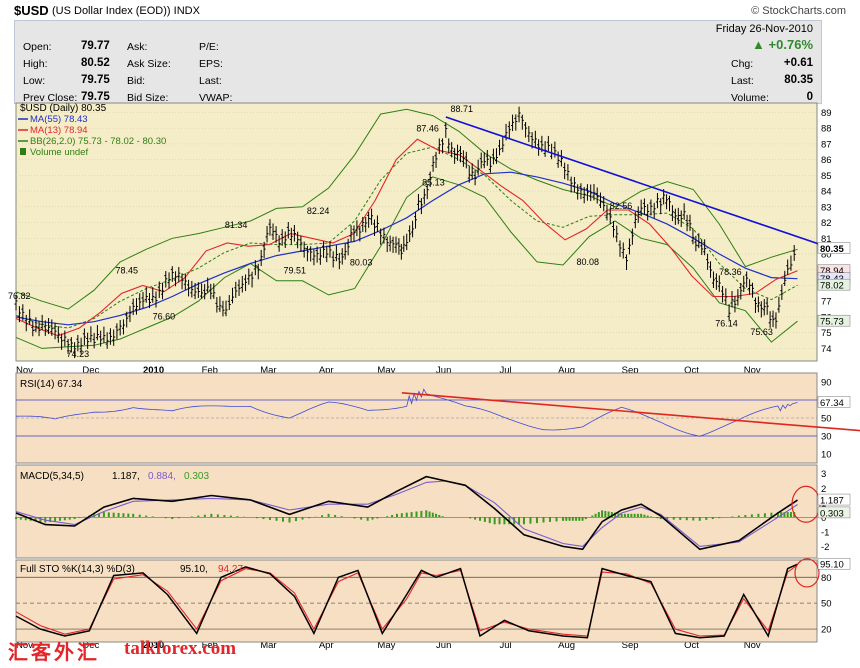 This screenshot has height=668, width=860. Describe the element at coordinates (294, 271) in the screenshot. I see `price-annotation: 79.51` at that location.